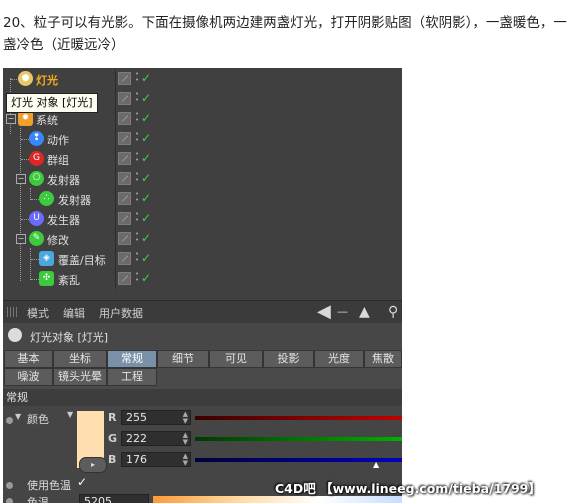 This screenshot has height=503, width=577. Describe the element at coordinates (82, 482) in the screenshot. I see `use-temp-checkbox: ✓` at that location.